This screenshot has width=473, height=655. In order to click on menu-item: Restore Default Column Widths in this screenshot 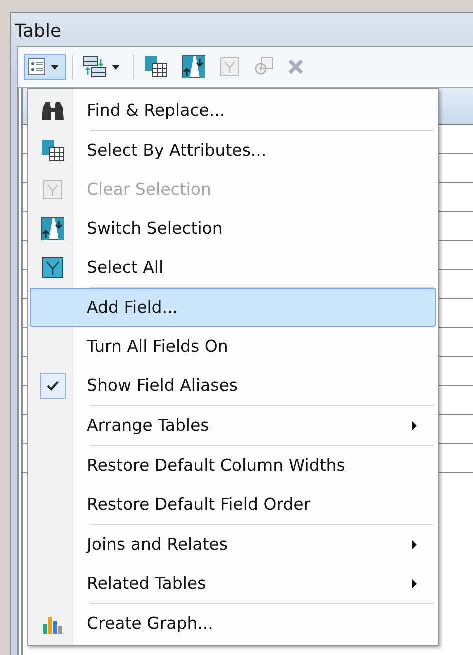, I will do `click(233, 465)`.